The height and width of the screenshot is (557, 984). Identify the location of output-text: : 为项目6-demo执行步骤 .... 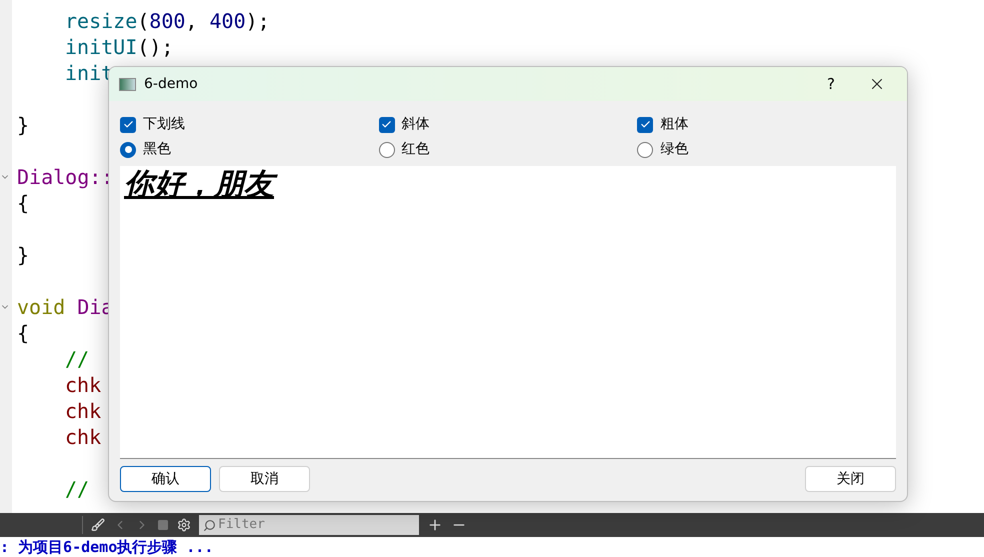
(107, 546).